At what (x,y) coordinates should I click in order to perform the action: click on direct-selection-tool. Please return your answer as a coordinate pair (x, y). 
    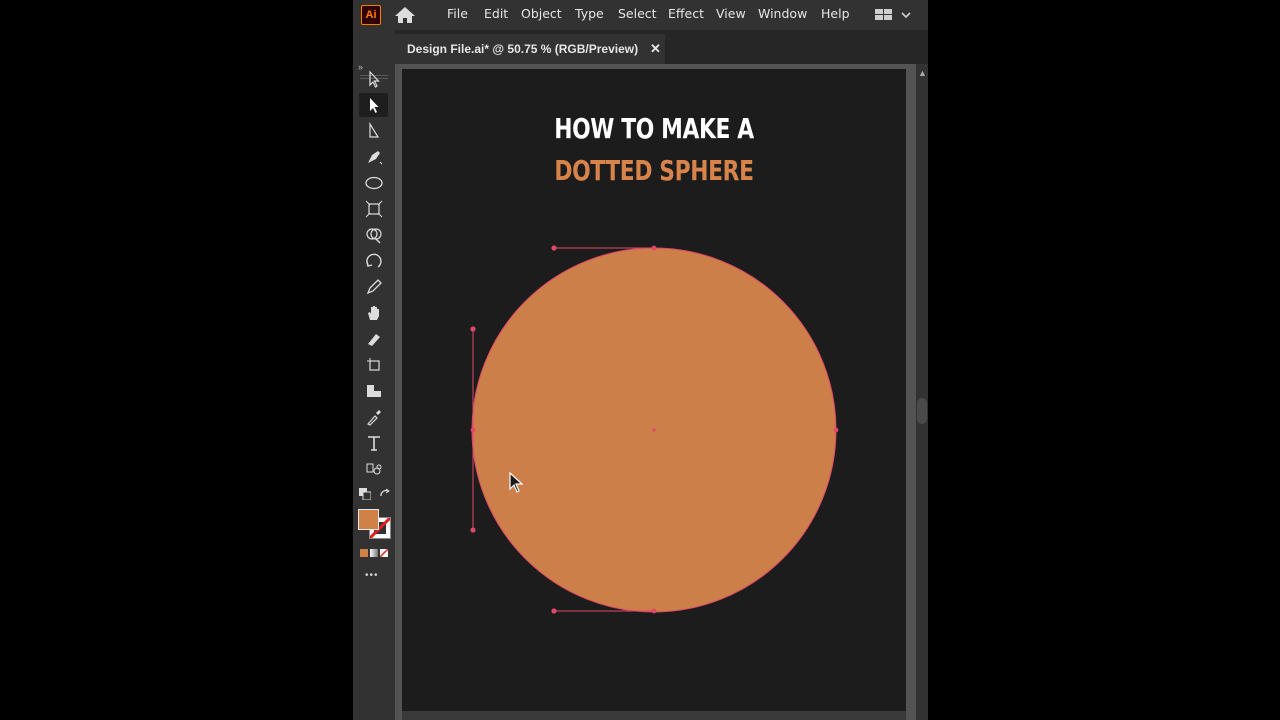
    Looking at the image, I should click on (373, 105).